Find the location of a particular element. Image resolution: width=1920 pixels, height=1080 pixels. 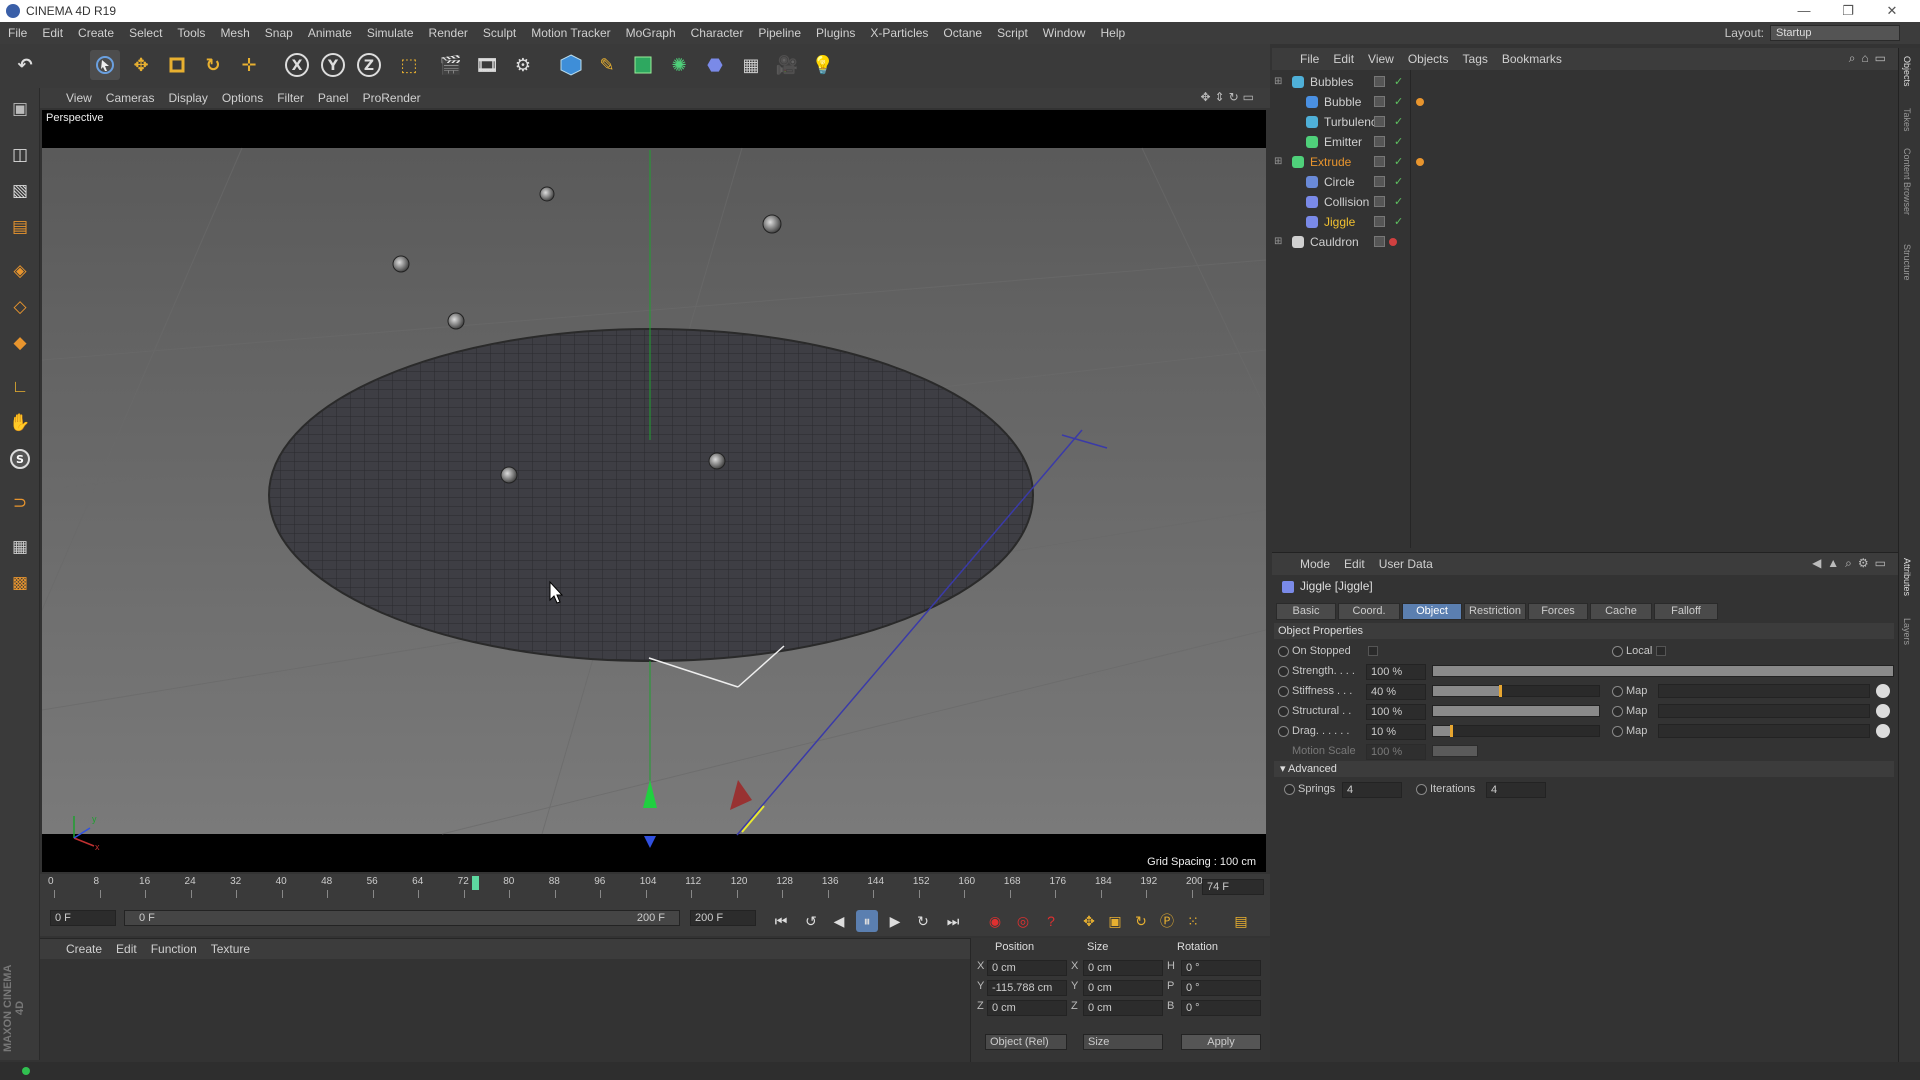

menu-motion-tracker: Motion Tracker is located at coordinates (570, 33).